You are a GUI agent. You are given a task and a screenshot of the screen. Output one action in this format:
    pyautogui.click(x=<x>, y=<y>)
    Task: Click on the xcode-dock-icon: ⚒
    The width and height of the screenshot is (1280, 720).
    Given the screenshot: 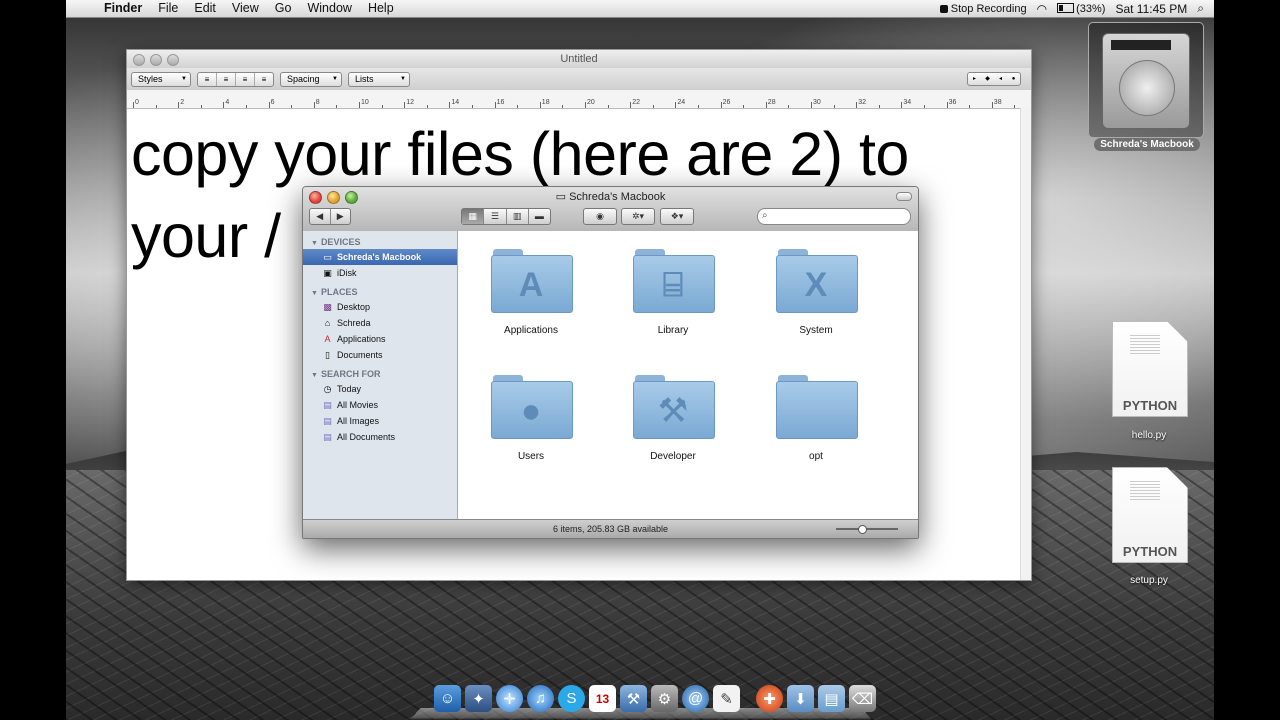 What is the action you would take?
    pyautogui.click(x=633, y=698)
    